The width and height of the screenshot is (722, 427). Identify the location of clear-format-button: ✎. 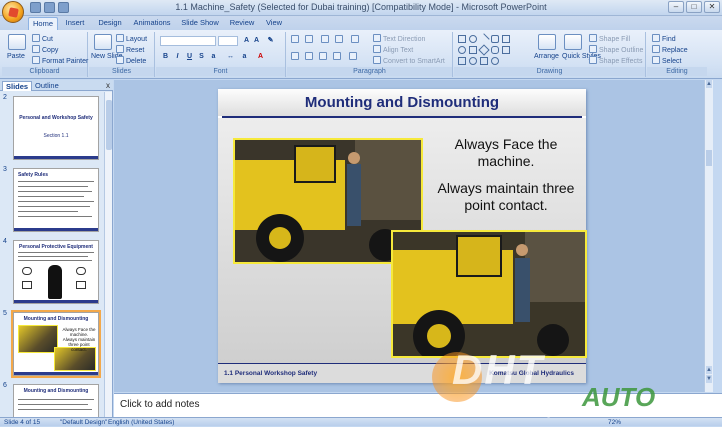
(270, 40).